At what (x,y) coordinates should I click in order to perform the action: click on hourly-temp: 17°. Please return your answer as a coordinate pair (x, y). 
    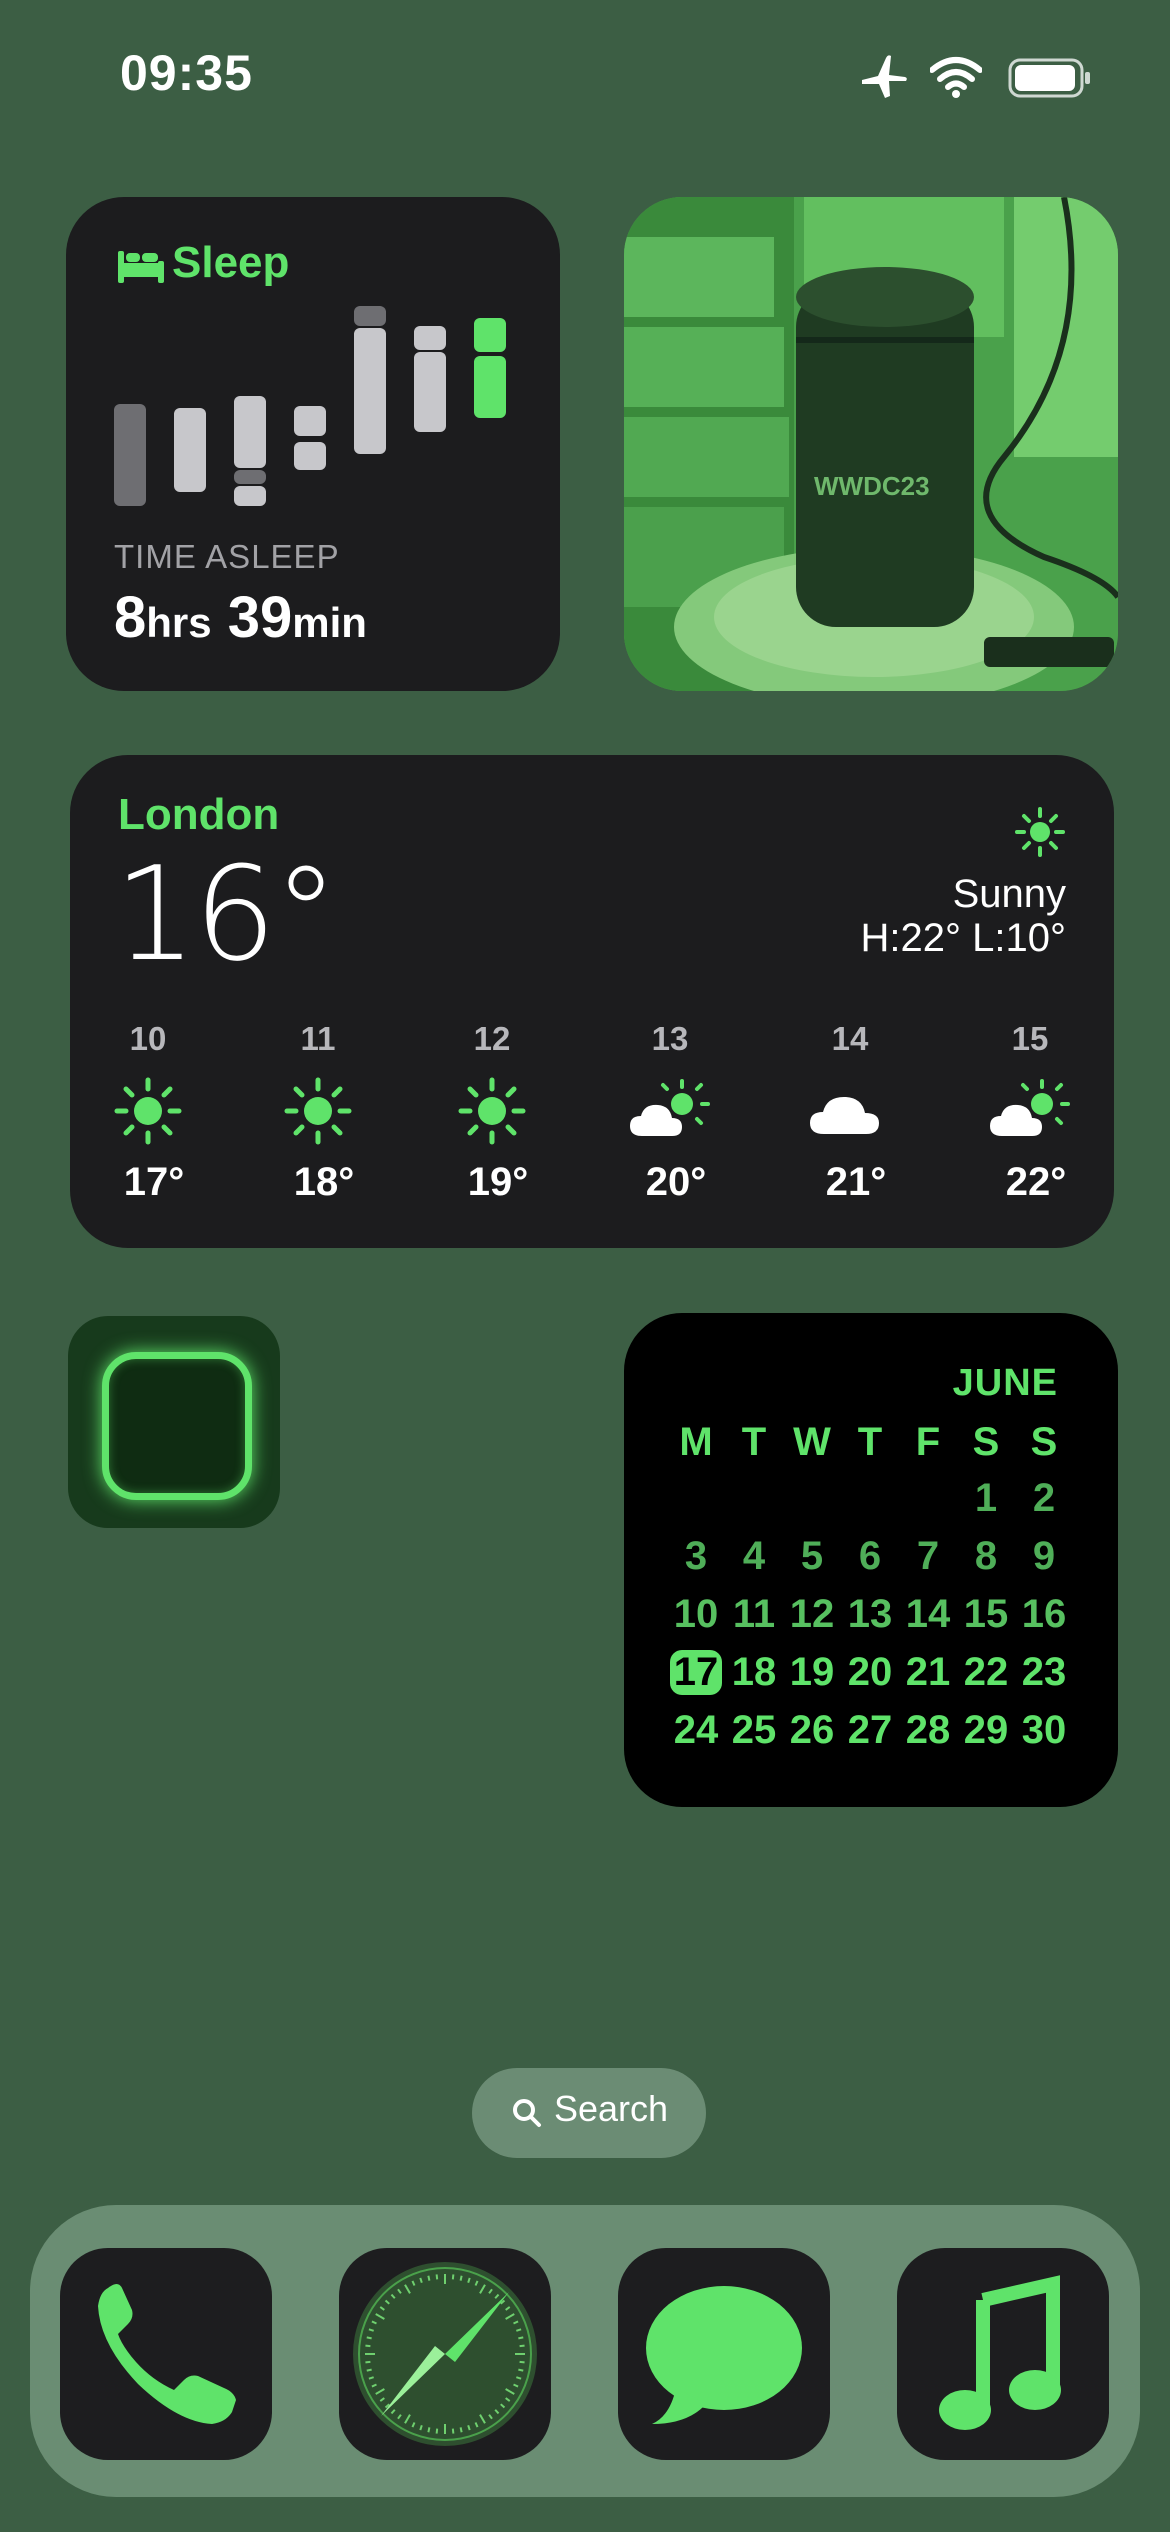
    Looking at the image, I should click on (154, 1182).